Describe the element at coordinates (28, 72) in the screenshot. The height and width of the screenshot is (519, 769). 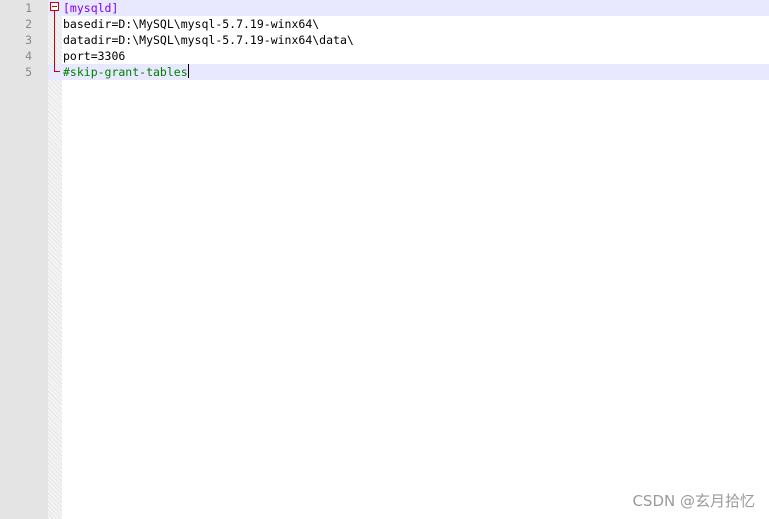
I see `line-number: 5` at that location.